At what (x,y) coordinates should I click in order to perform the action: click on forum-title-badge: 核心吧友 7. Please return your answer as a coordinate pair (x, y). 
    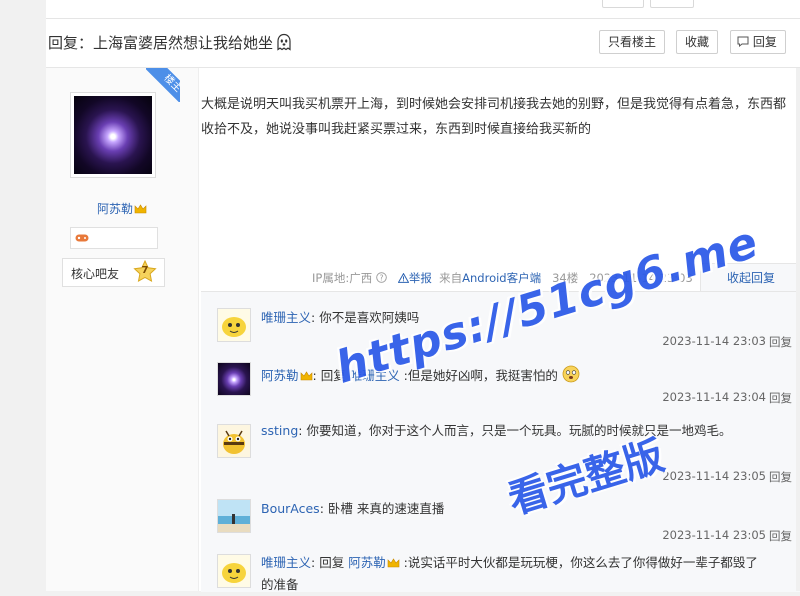
    Looking at the image, I should click on (113, 272).